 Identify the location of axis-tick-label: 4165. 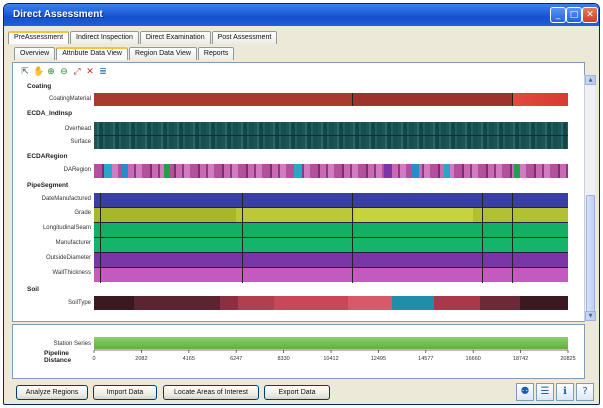
(189, 359).